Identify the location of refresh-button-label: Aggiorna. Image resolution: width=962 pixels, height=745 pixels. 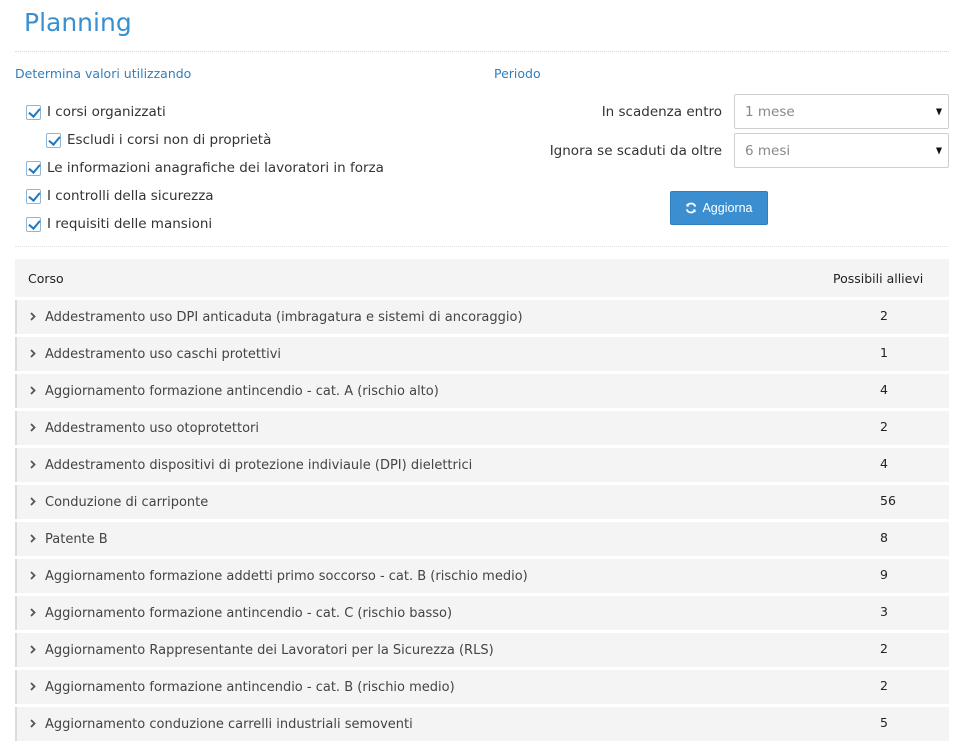
(727, 208).